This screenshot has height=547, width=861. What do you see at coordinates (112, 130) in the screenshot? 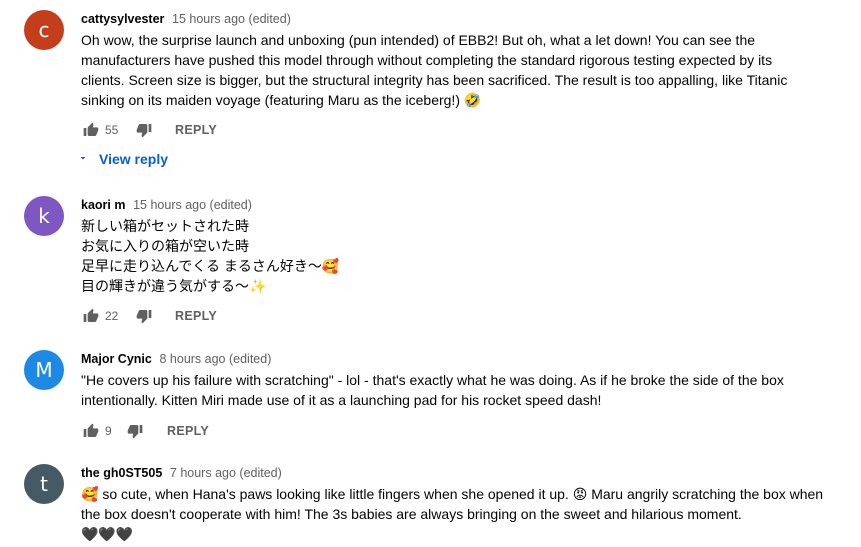
I see `like-count: 55` at bounding box center [112, 130].